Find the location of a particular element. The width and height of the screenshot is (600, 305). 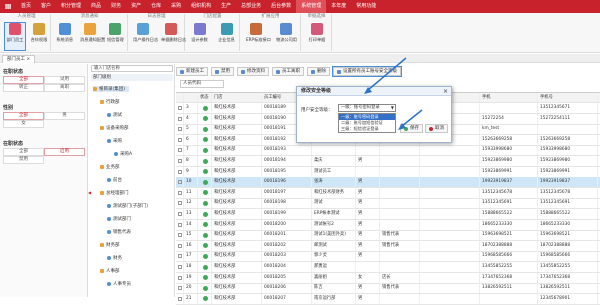

topnav-item: 积分管理 is located at coordinates (71, 6).